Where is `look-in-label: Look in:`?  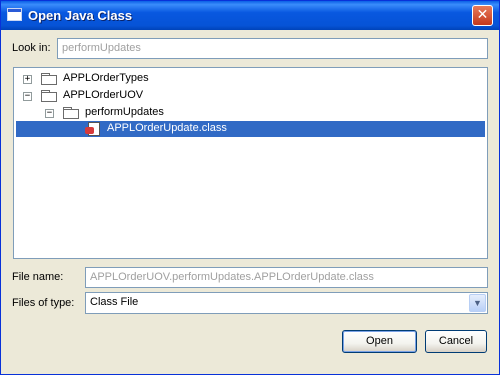
look-in-label: Look in: is located at coordinates (31, 48).